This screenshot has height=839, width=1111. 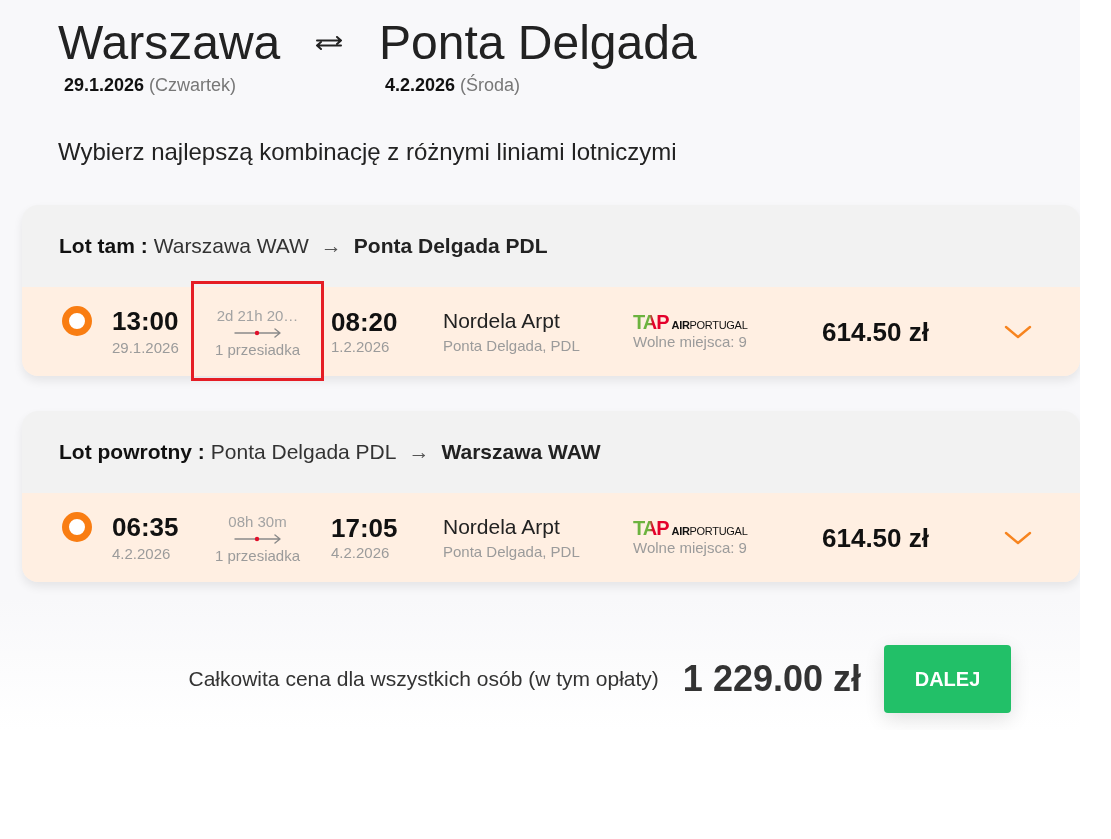 I want to click on departure-date: 4.2.2026, so click(x=142, y=553).